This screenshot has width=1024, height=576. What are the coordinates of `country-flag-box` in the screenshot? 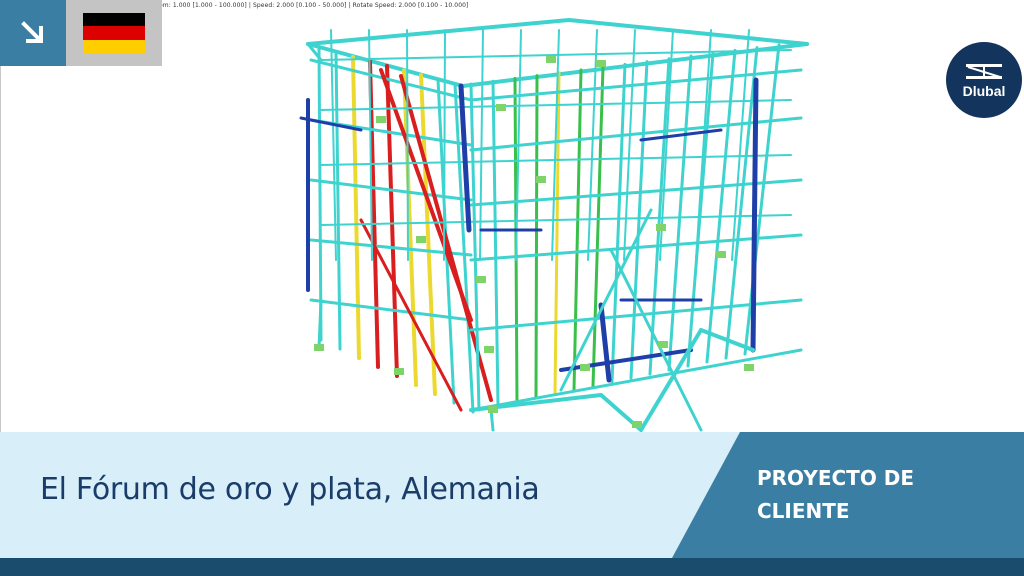 It's located at (114, 33).